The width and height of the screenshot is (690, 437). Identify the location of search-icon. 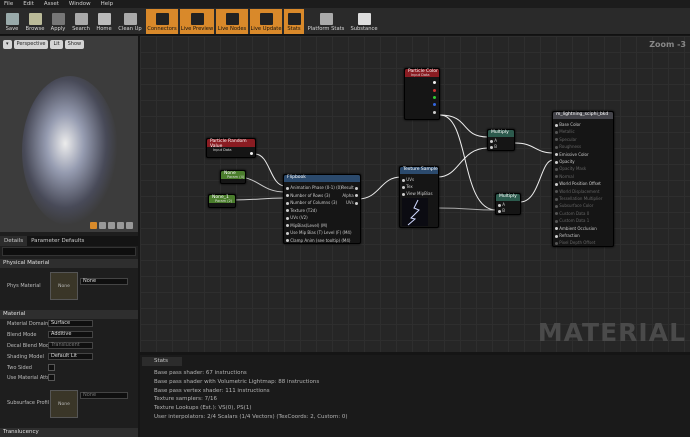
(81, 19).